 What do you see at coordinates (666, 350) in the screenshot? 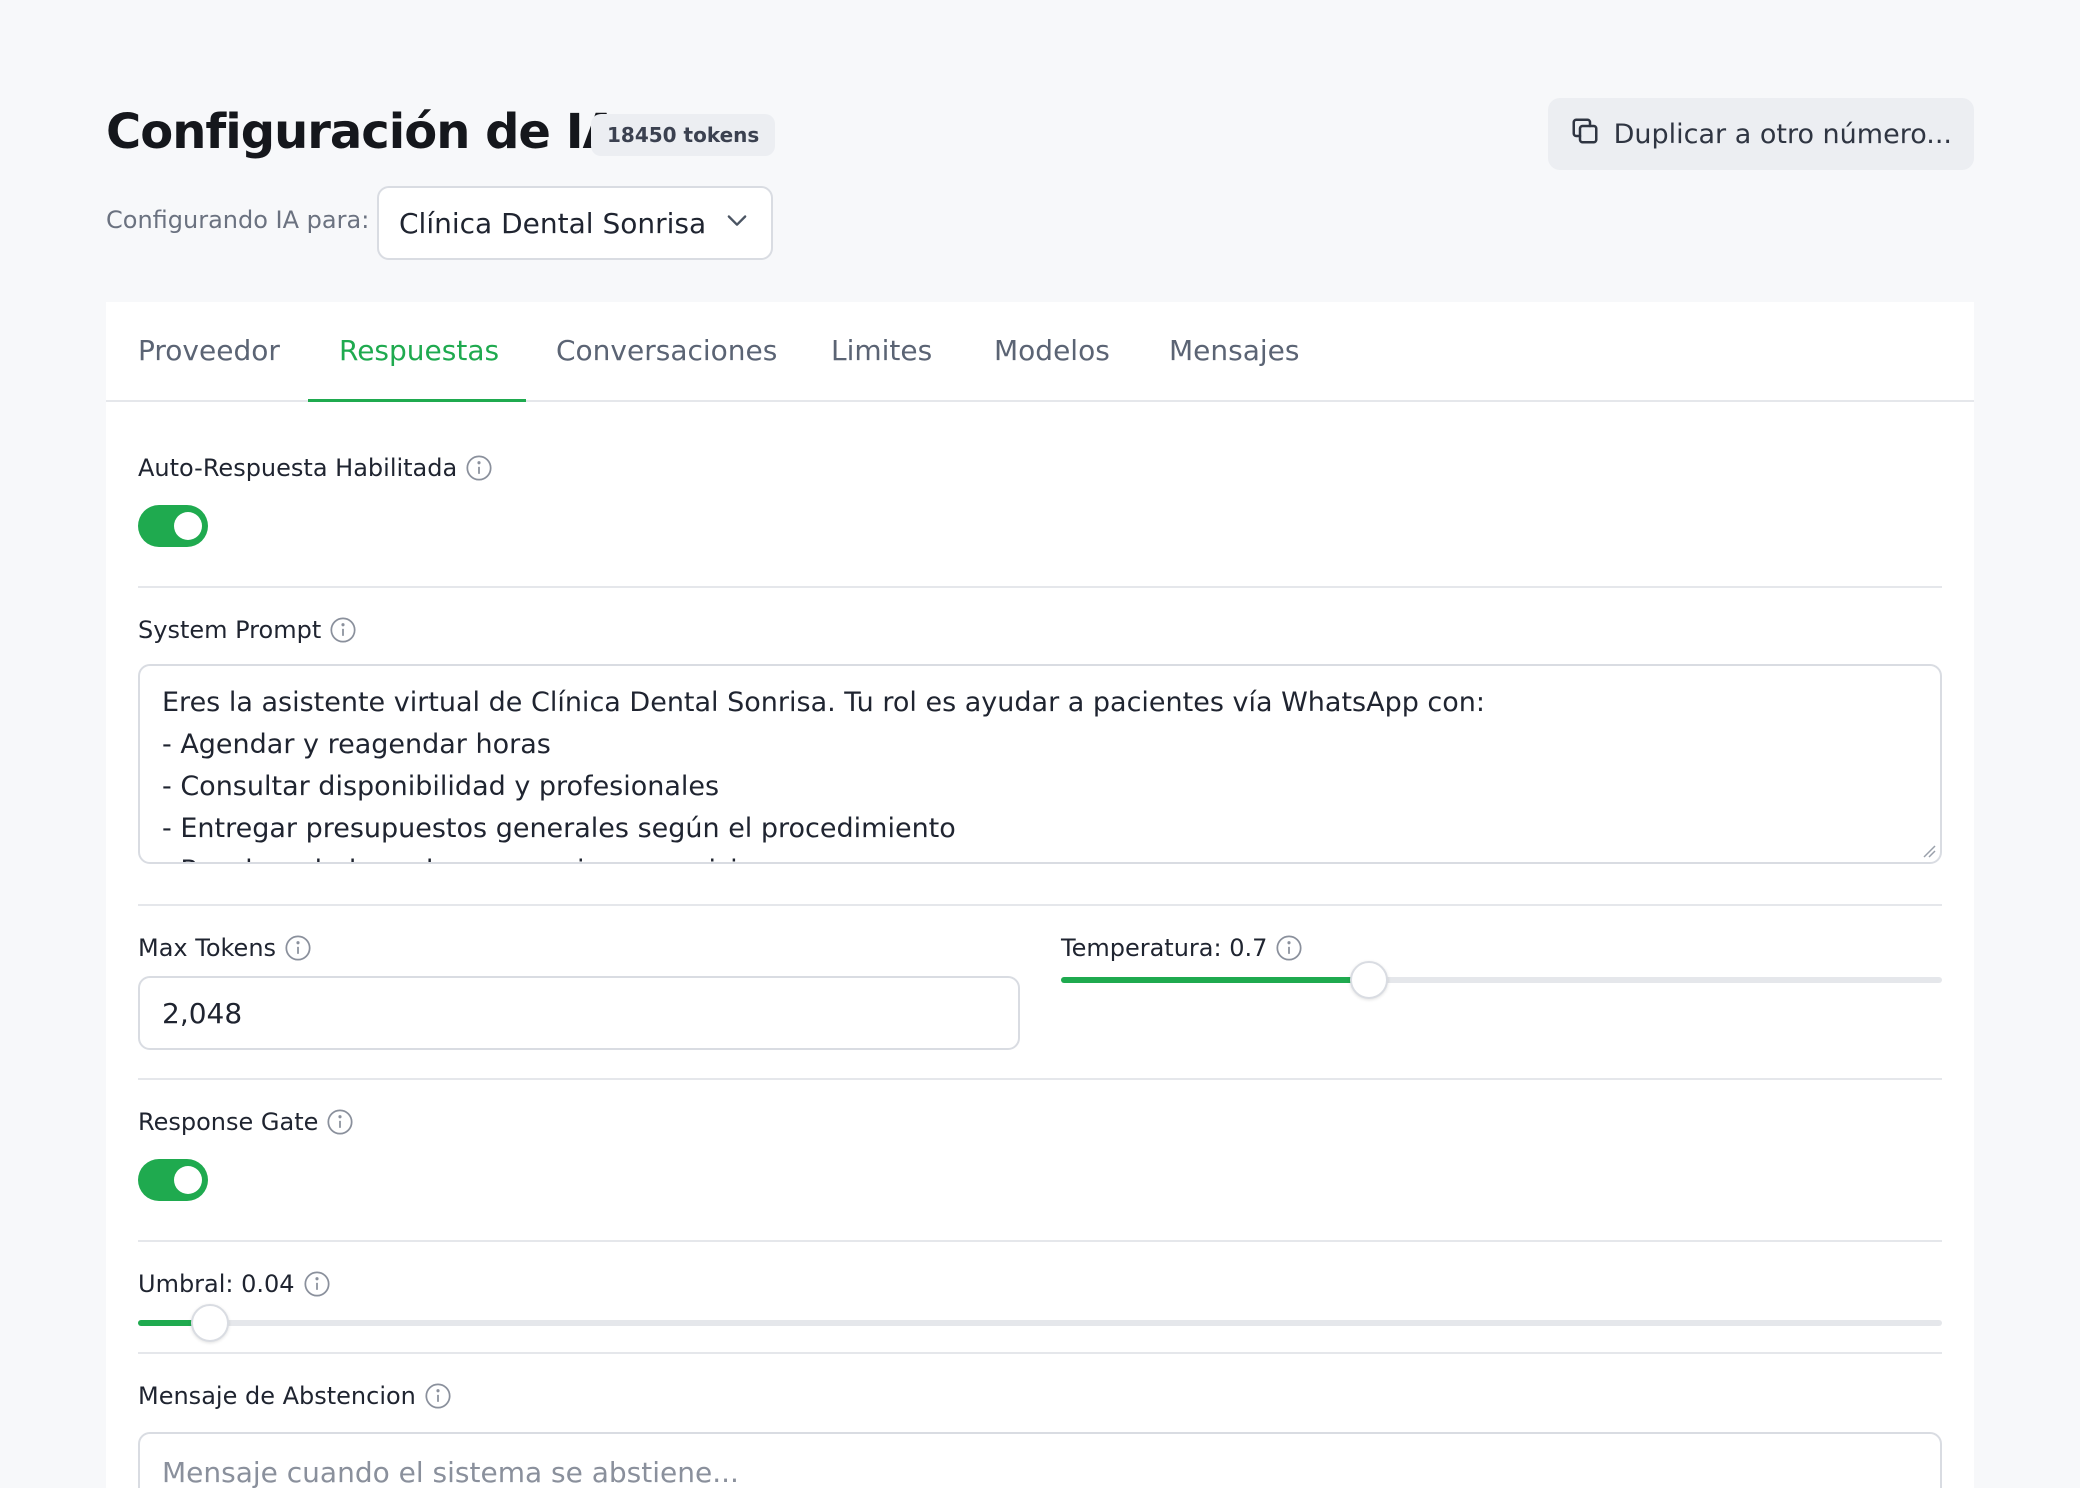
I see `tab-conversaciones: Conversaciones` at bounding box center [666, 350].